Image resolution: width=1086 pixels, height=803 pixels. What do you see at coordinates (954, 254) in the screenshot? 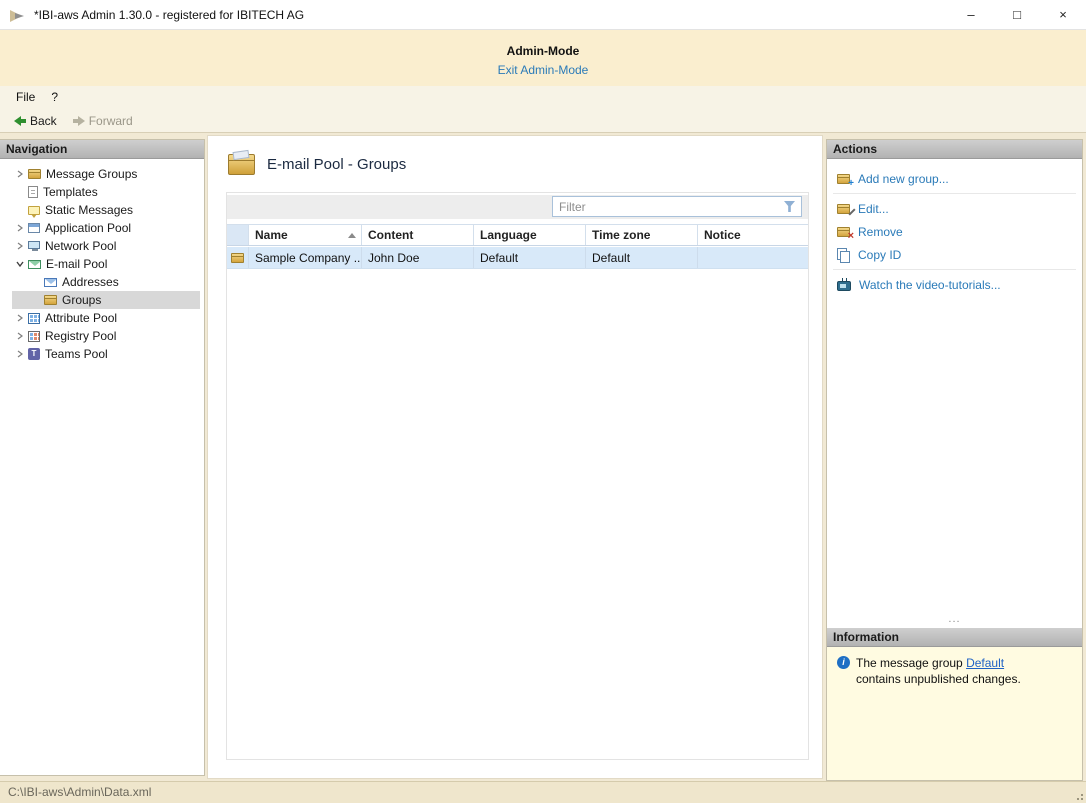
I see `copy-id-button: Copy ID` at bounding box center [954, 254].